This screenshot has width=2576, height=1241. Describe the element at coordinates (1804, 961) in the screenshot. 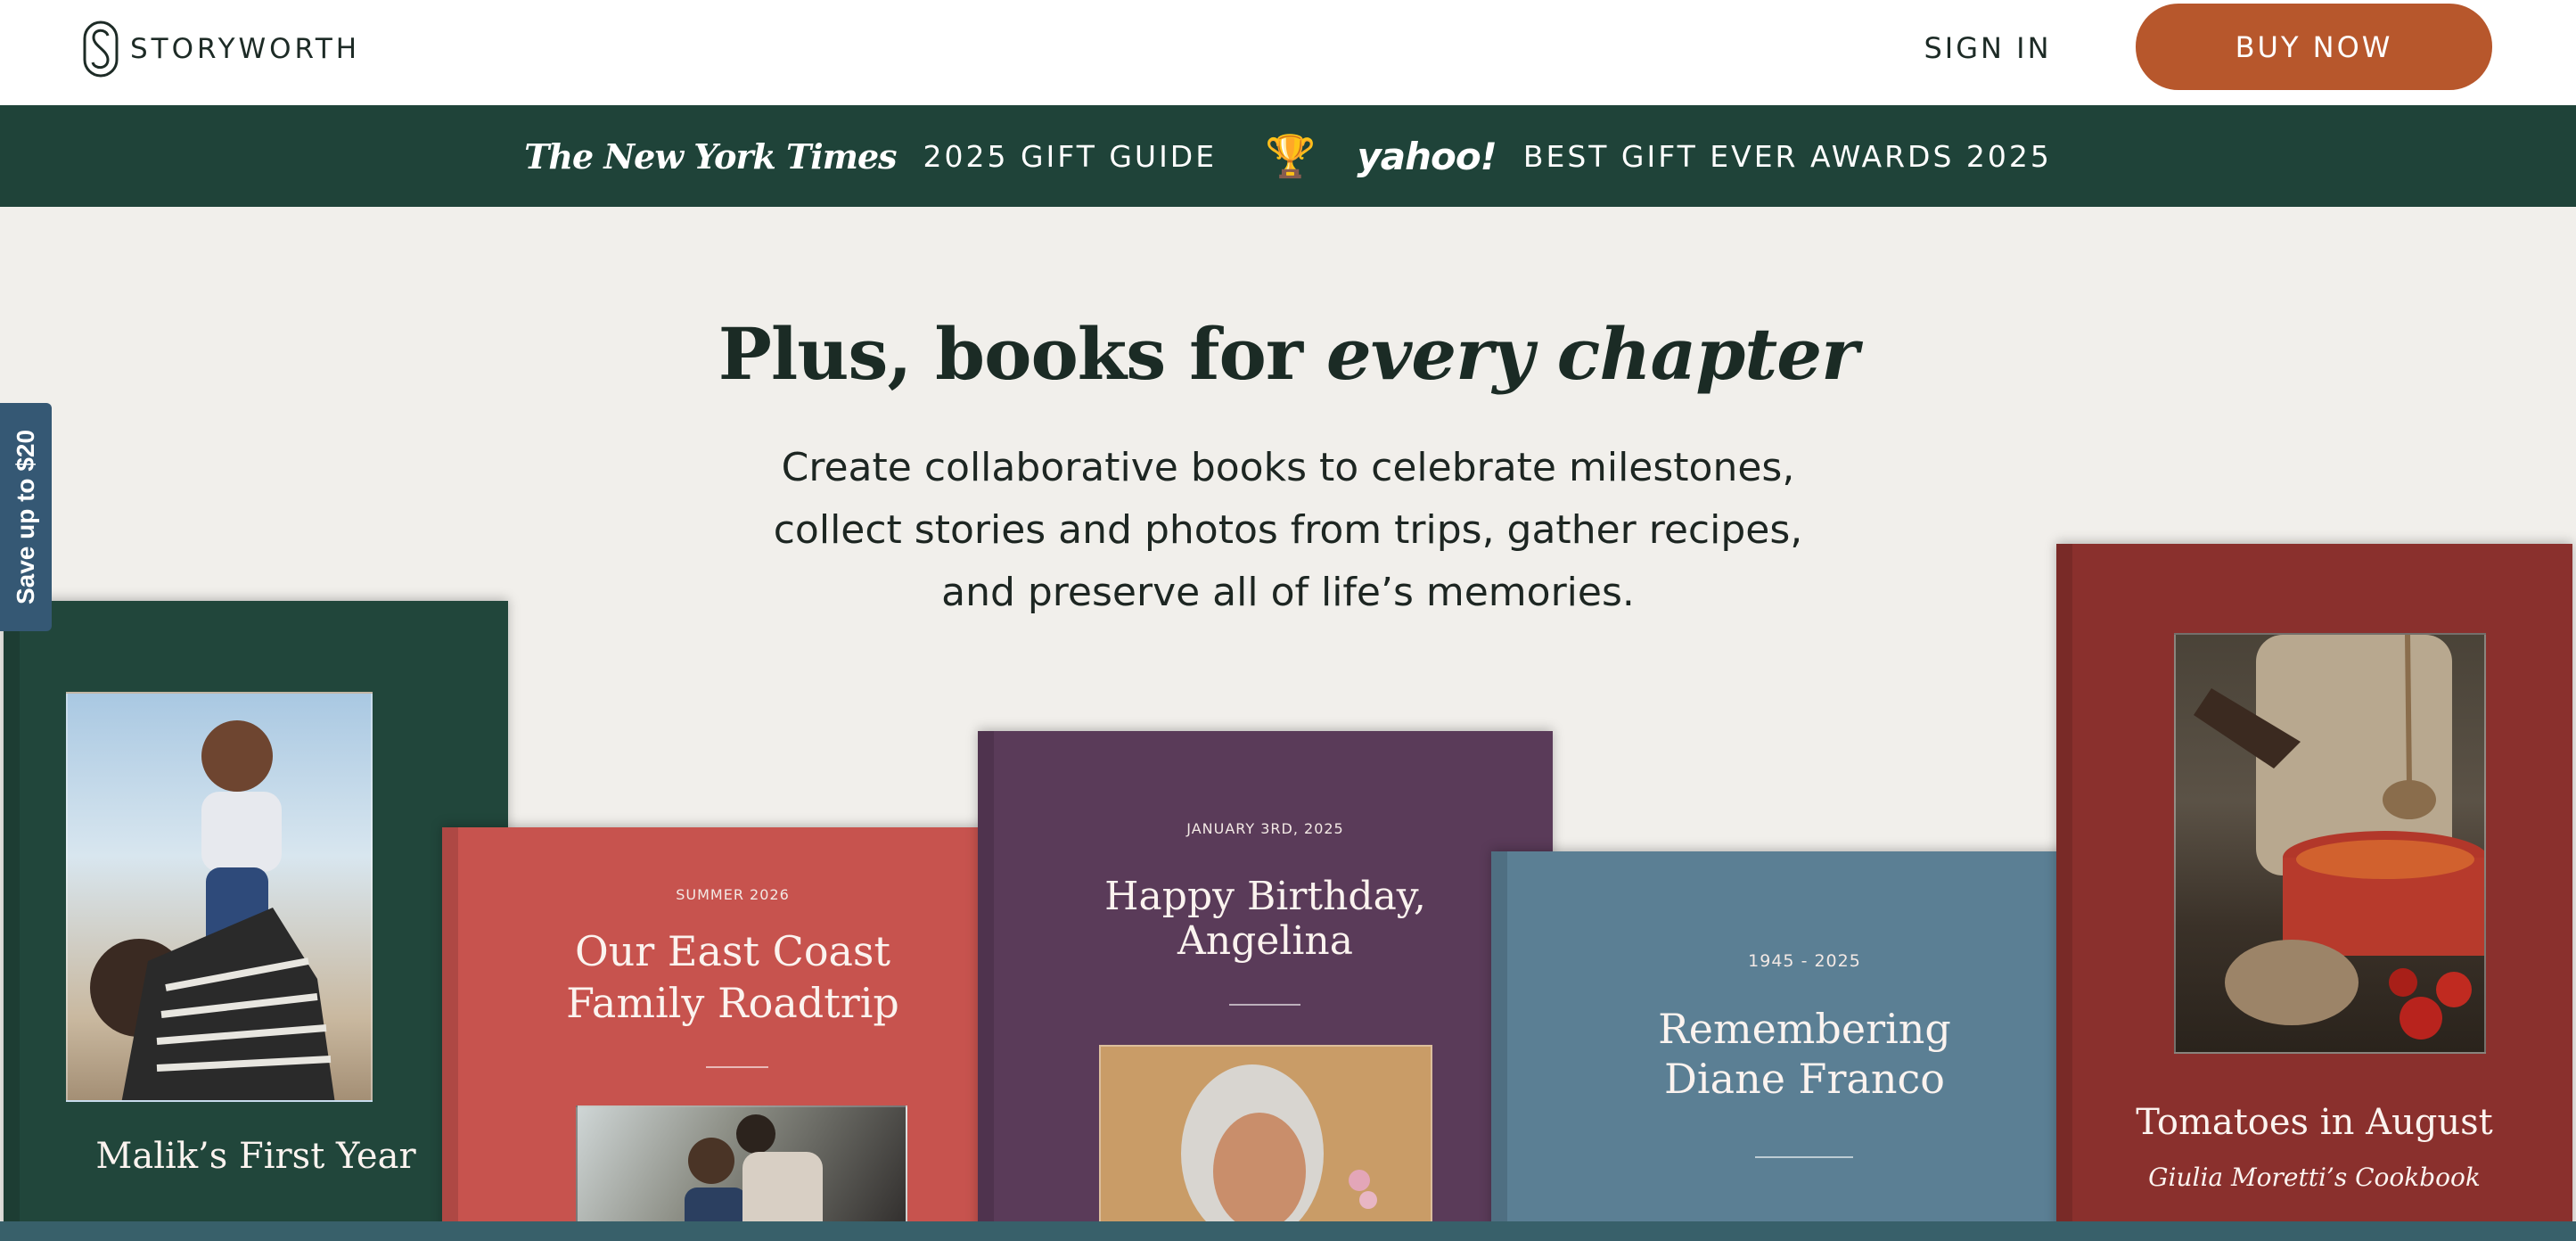

I see `book-years: 1945 - 2025` at that location.